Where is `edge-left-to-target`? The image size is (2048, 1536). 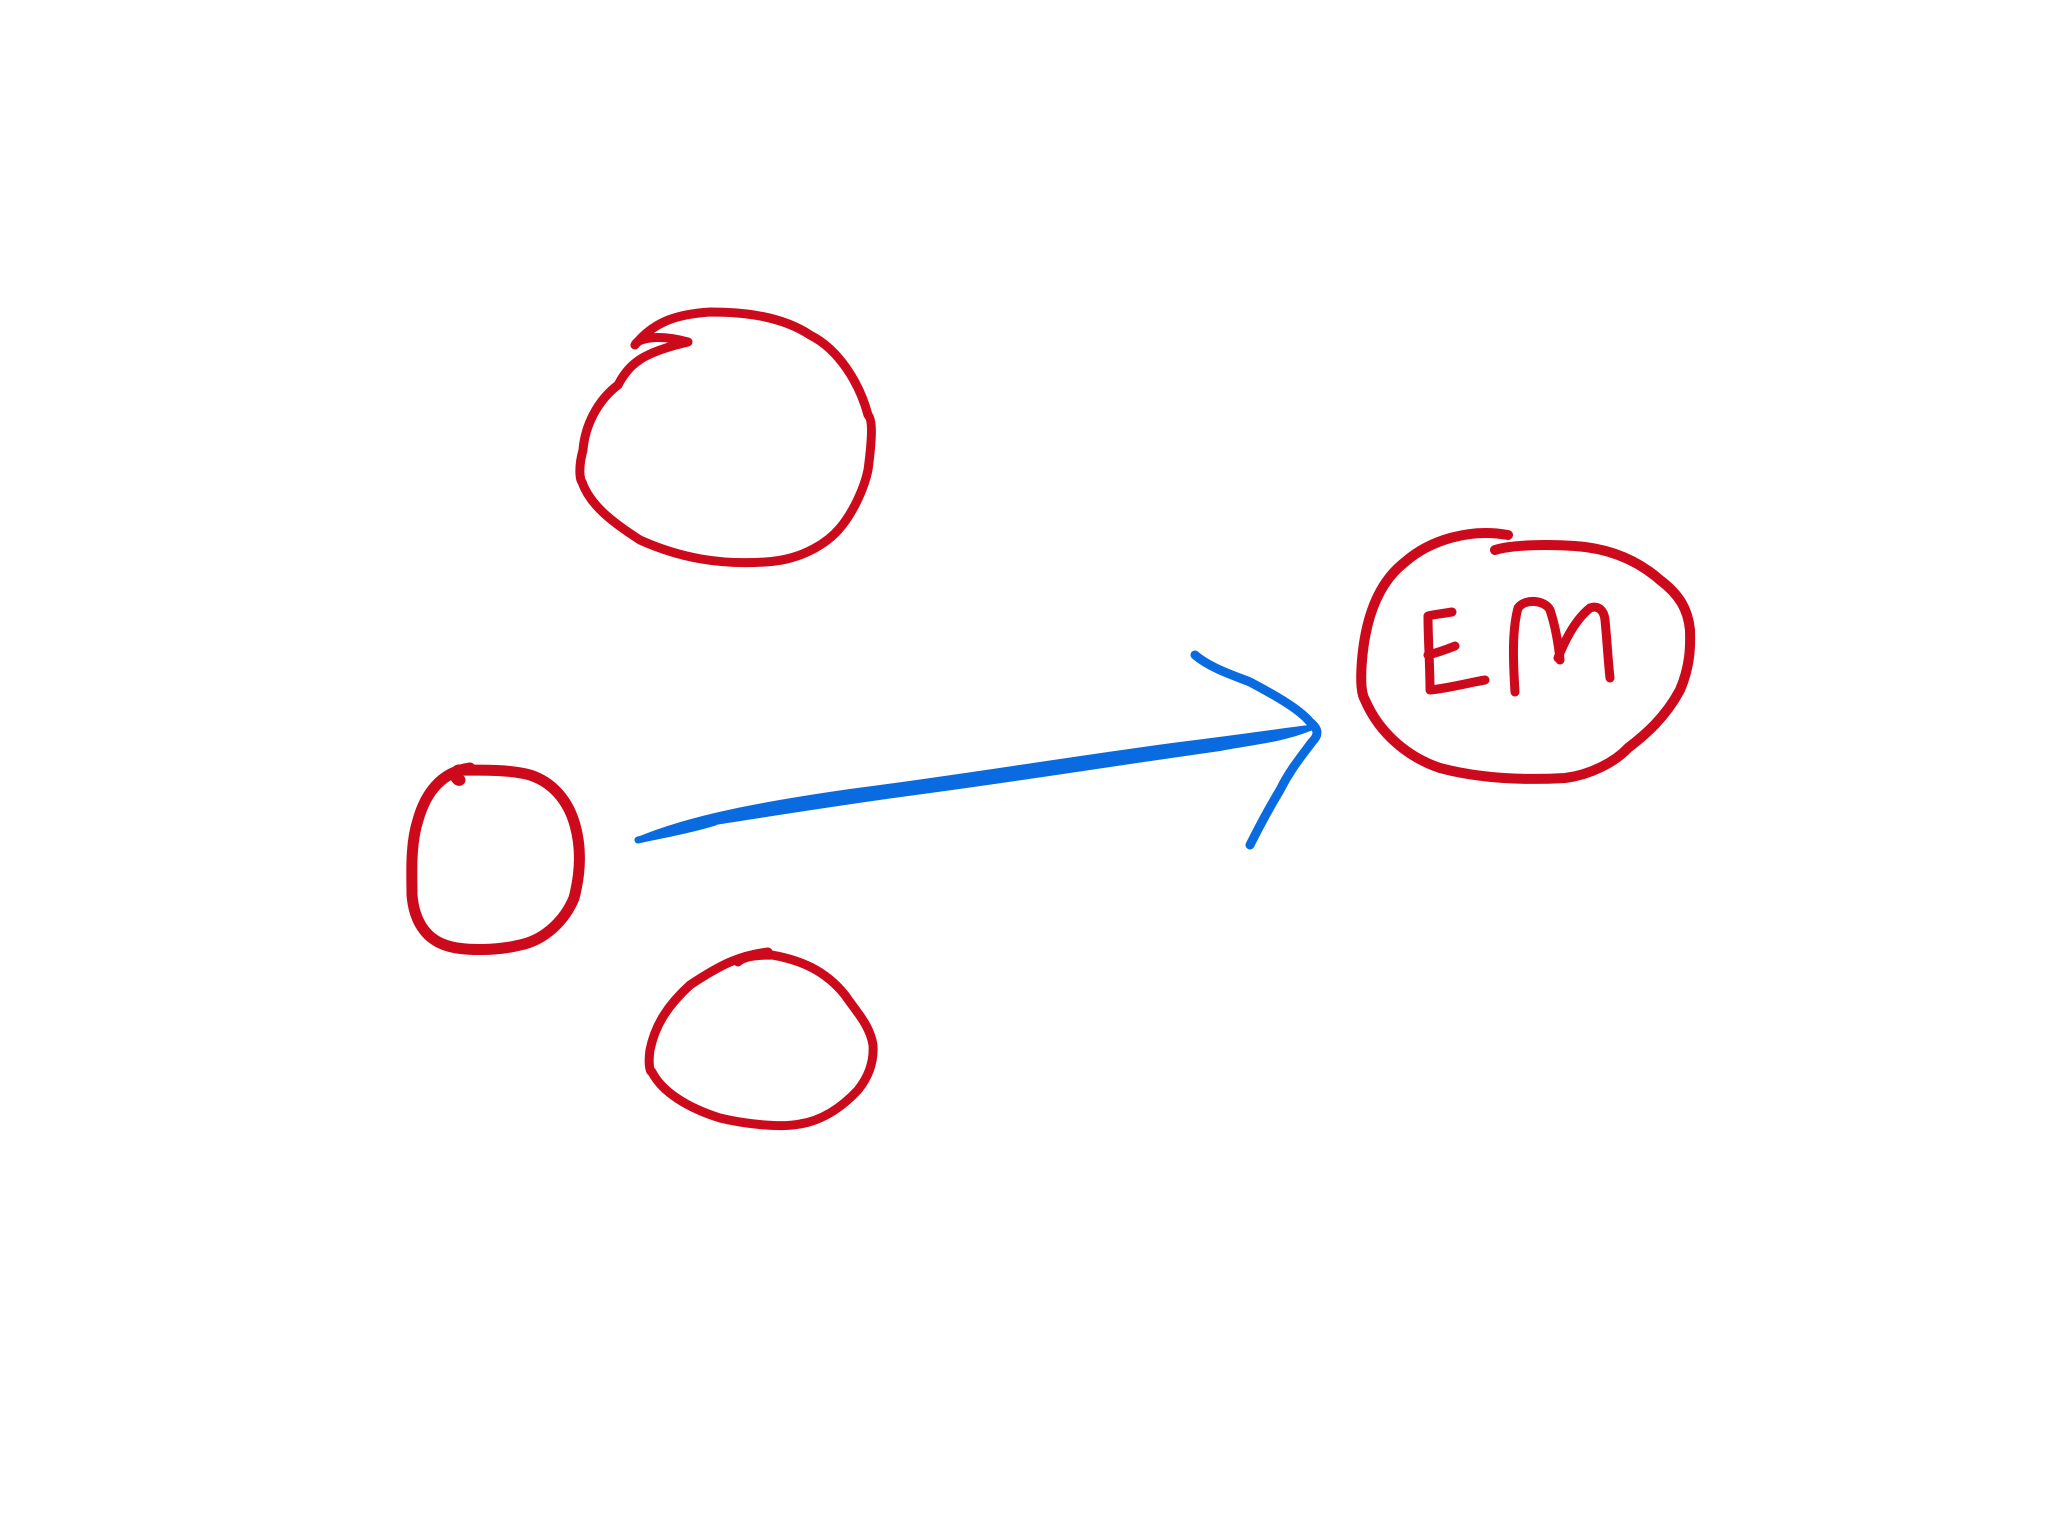
edge-left-to-target is located at coordinates (978, 750).